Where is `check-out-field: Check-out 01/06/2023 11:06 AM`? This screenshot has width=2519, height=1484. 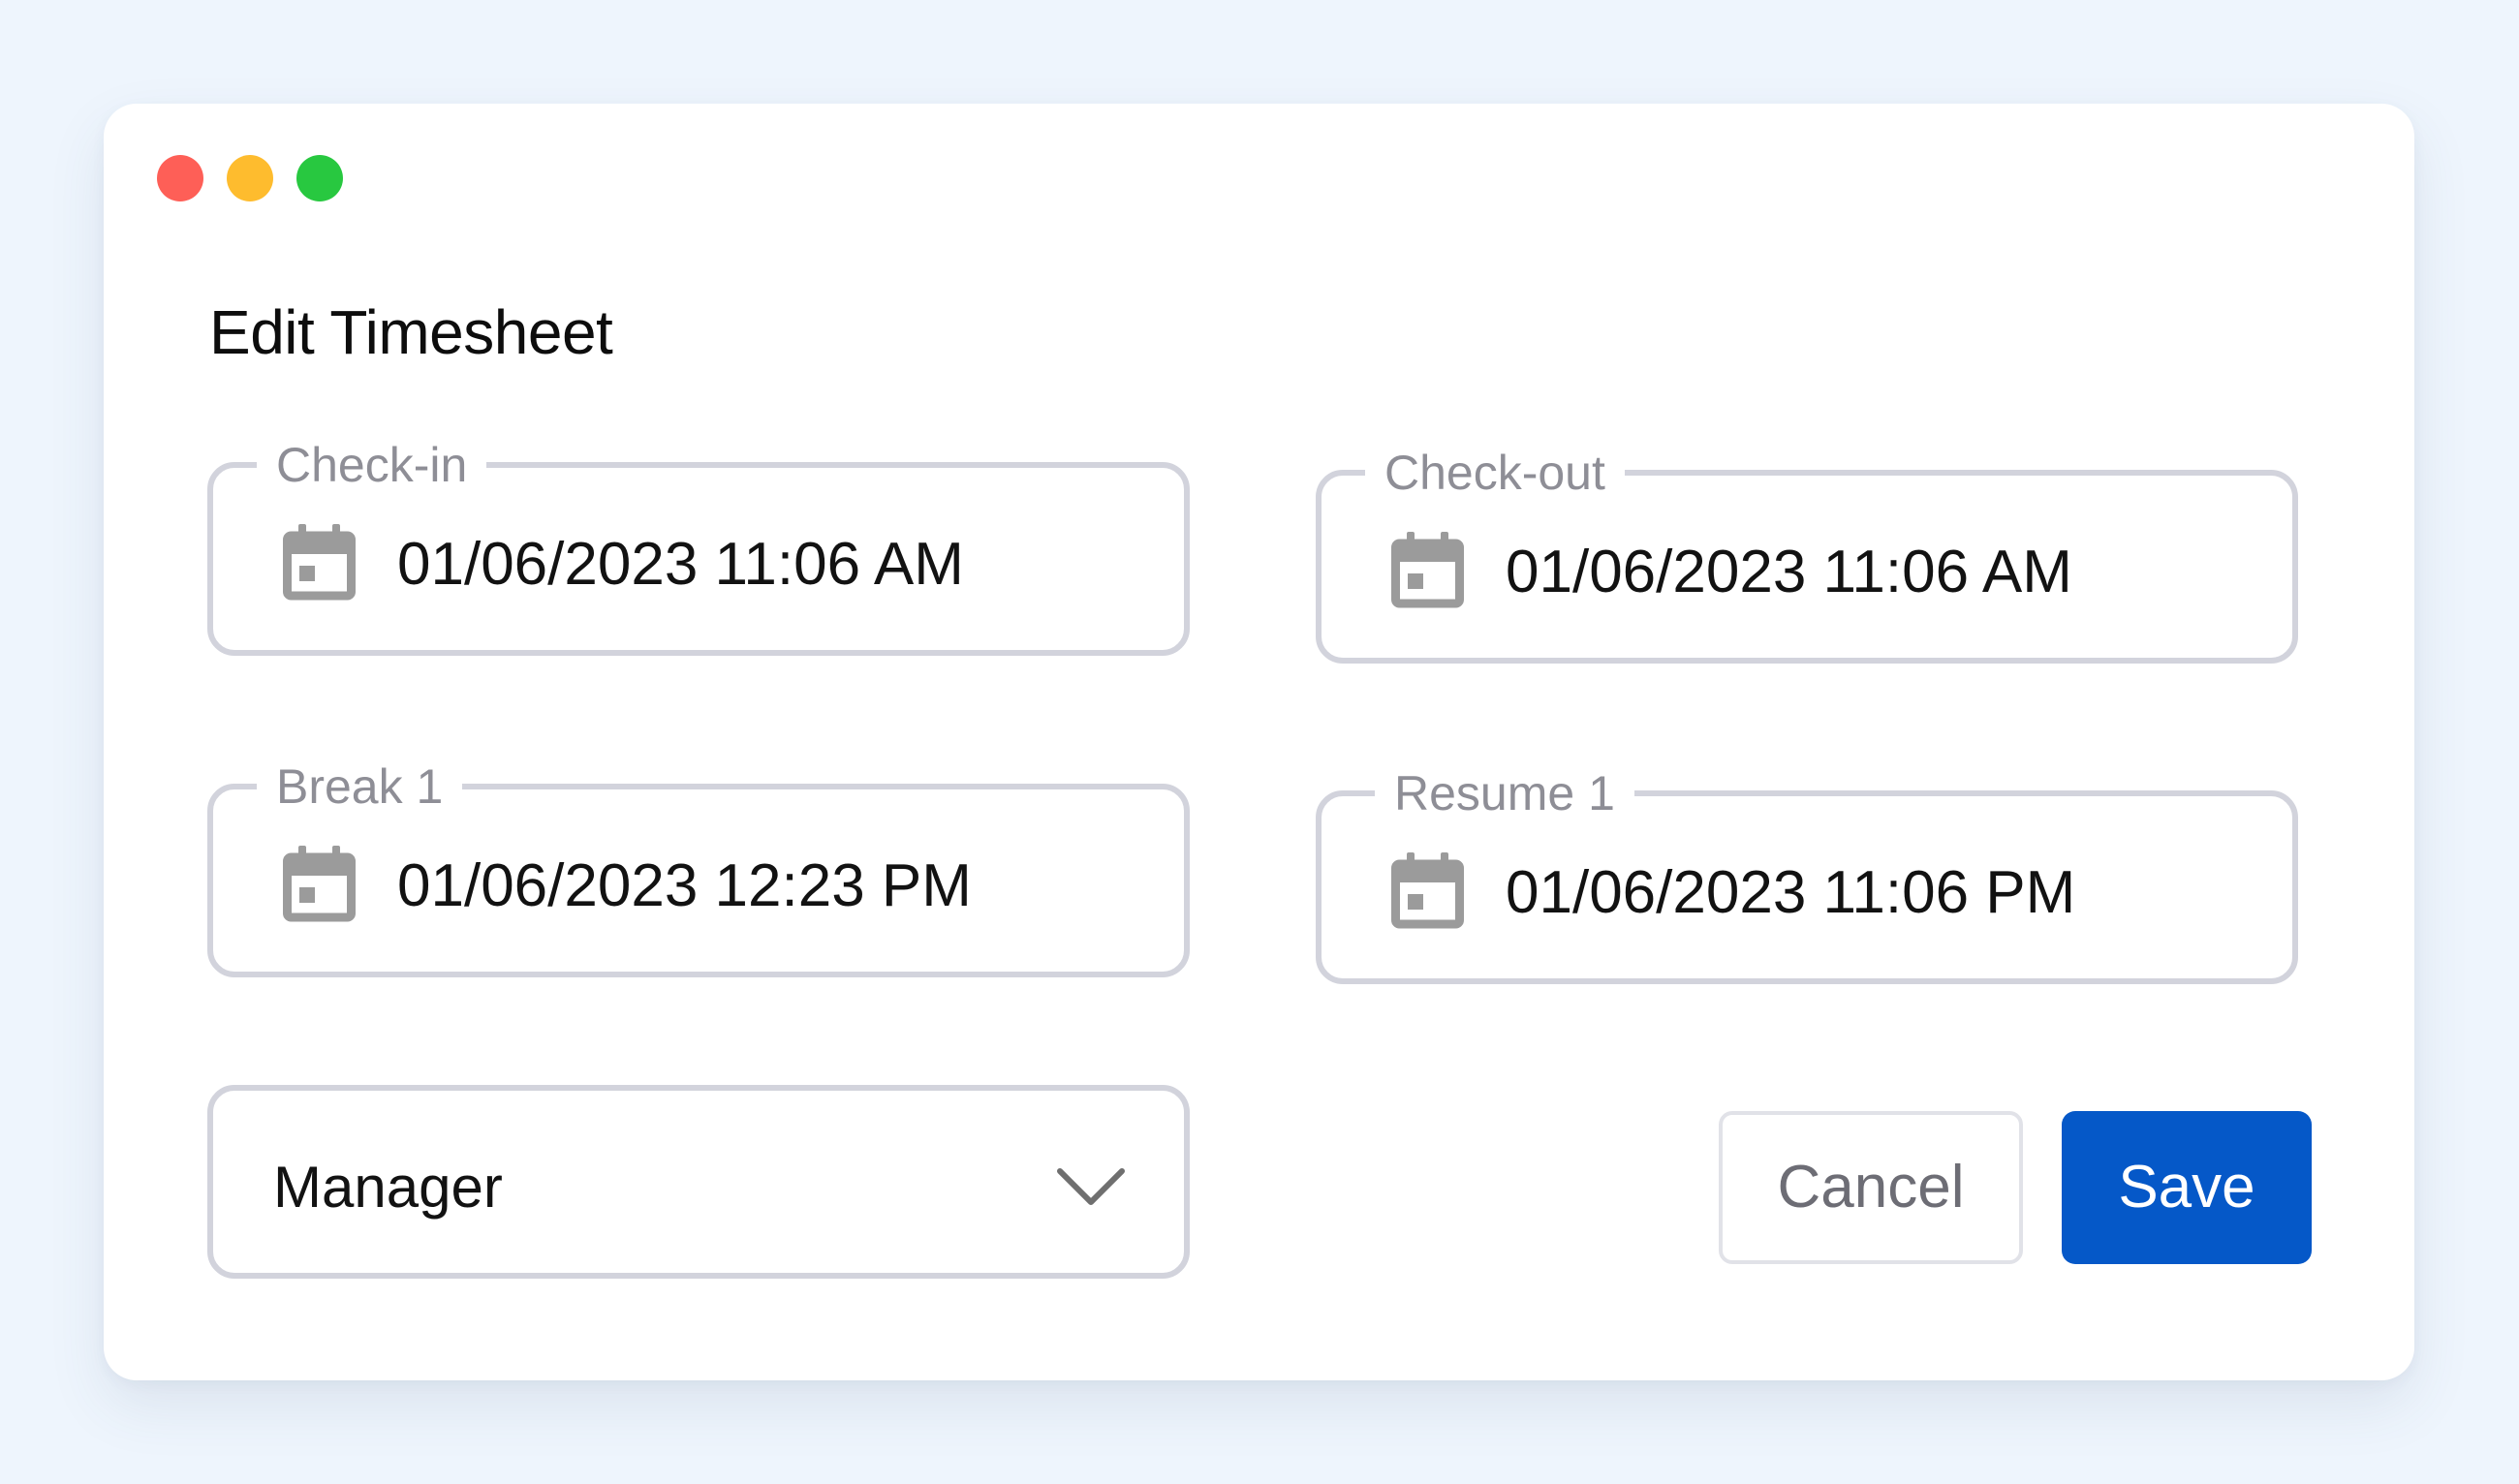
check-out-field: Check-out 01/06/2023 11:06 AM is located at coordinates (1807, 554).